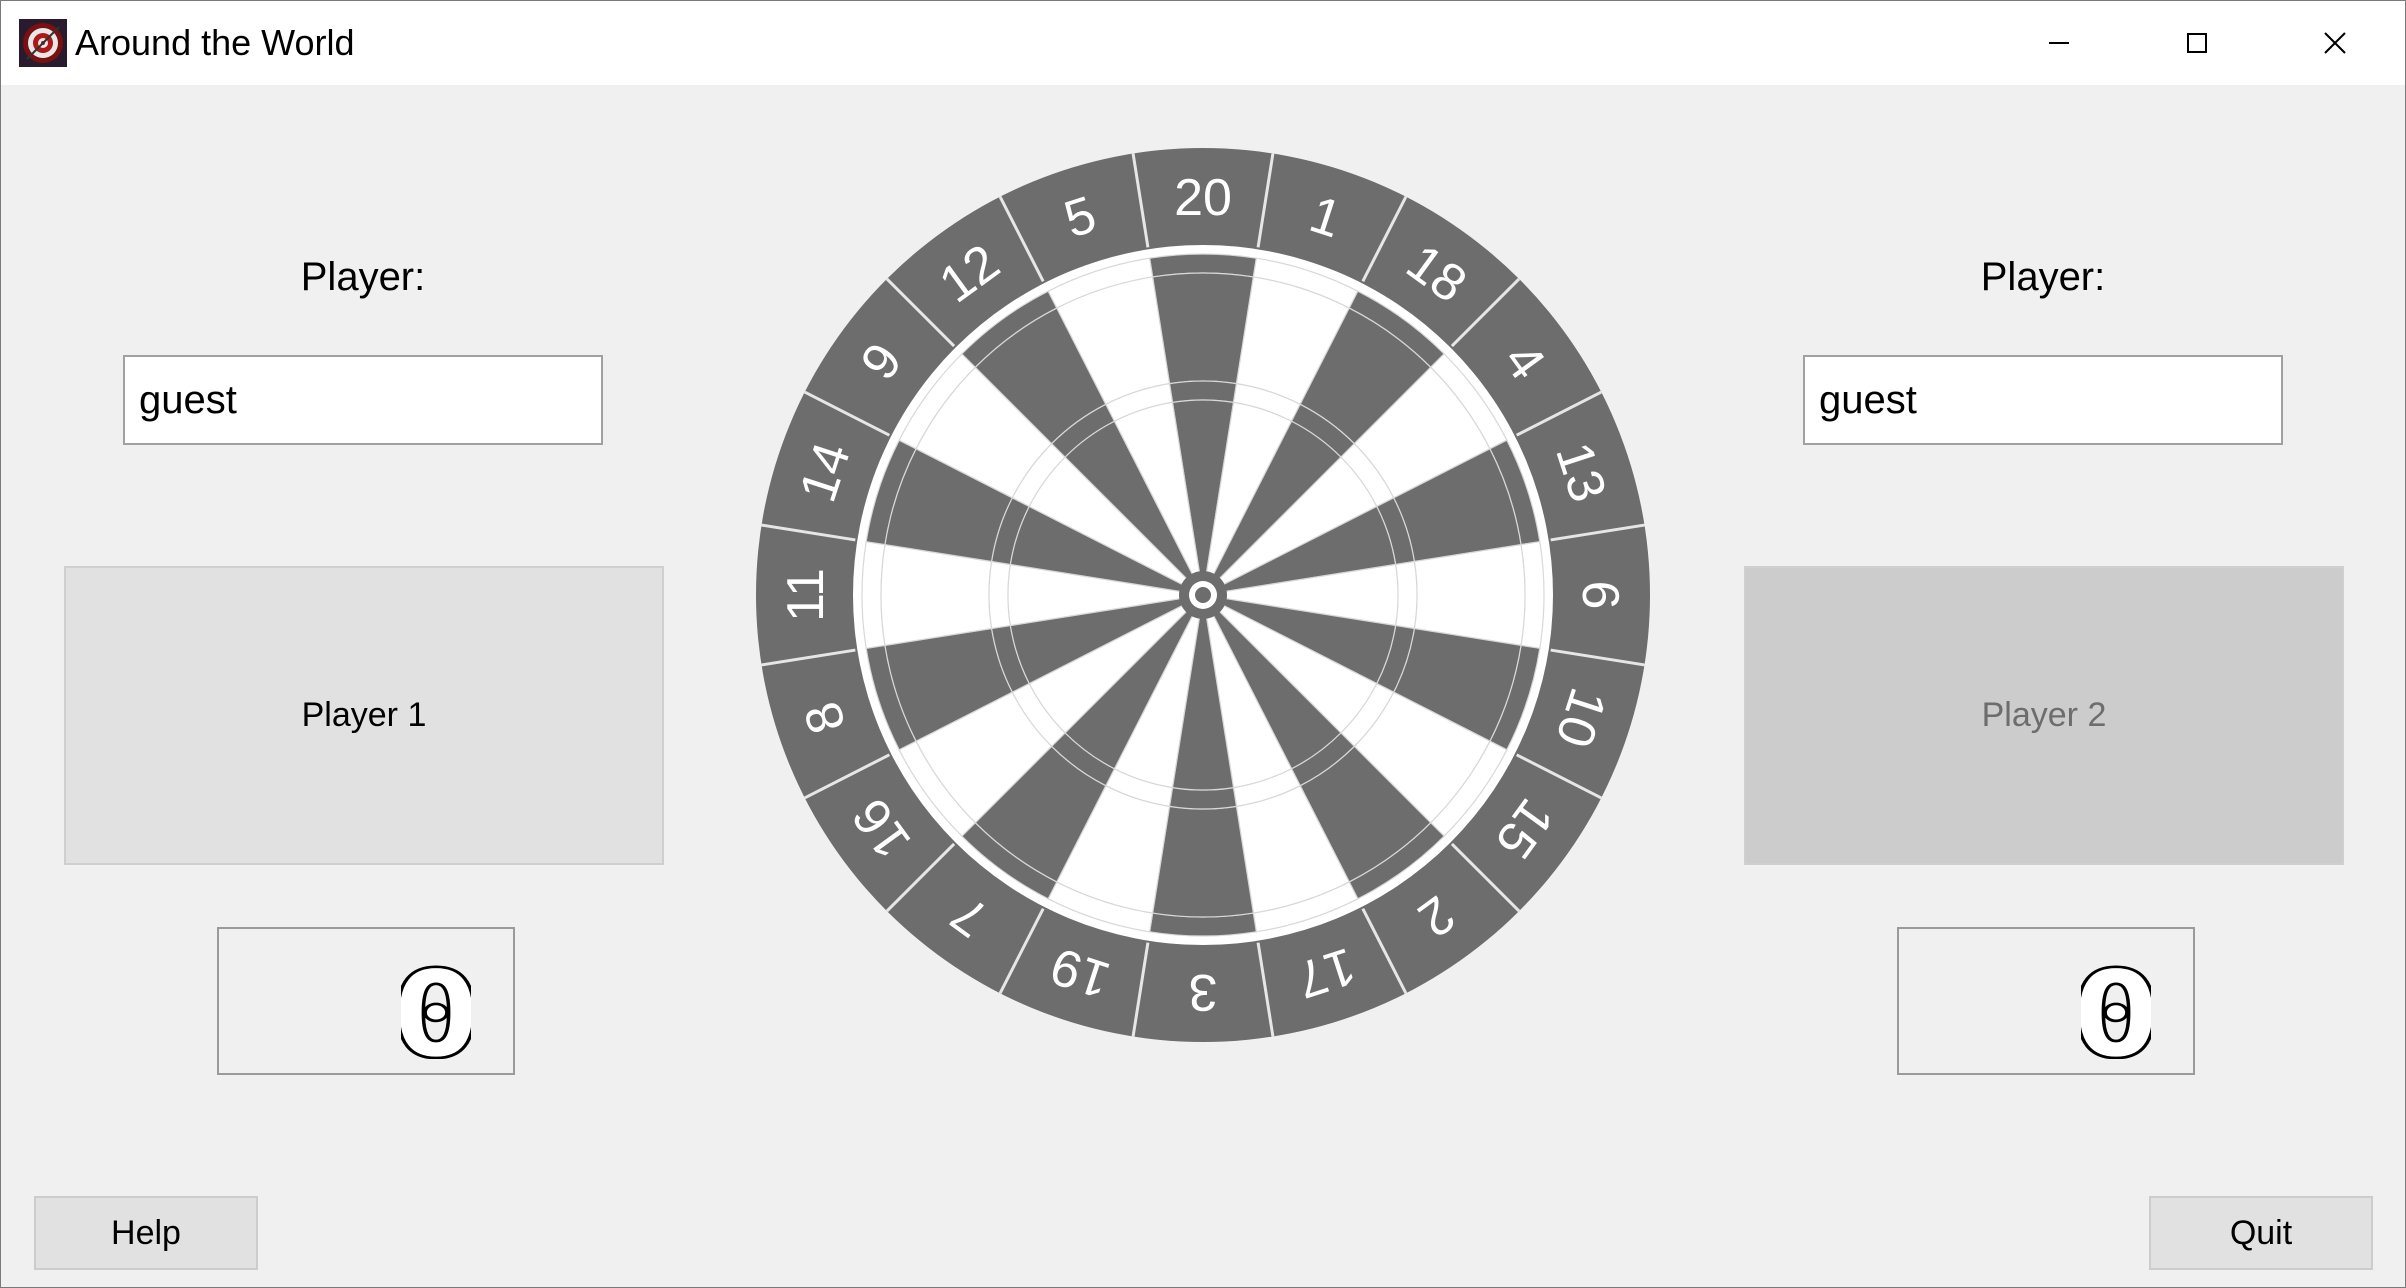 The image size is (2406, 1288). I want to click on right-player-name-input, so click(2043, 400).